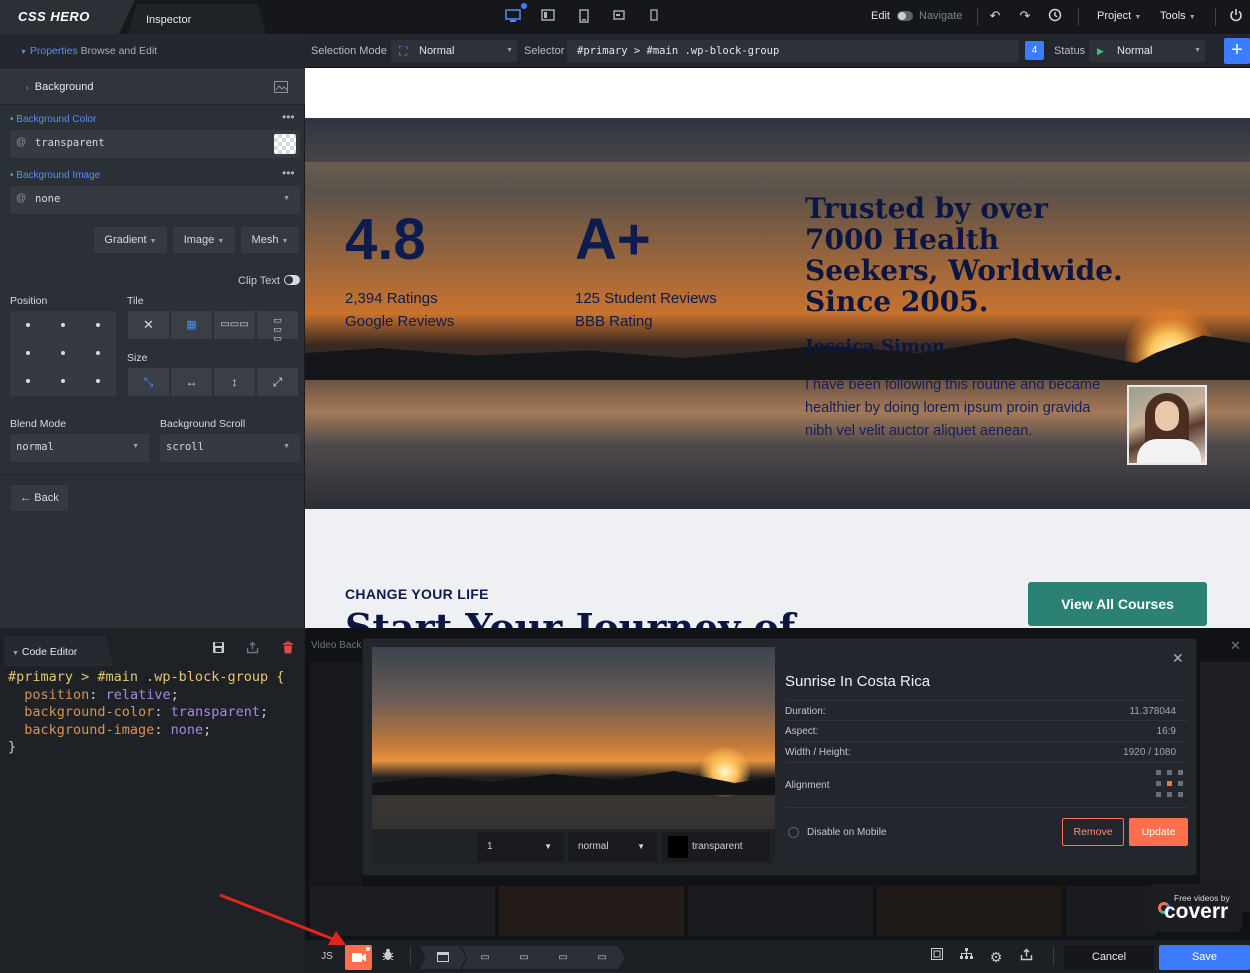 This screenshot has width=1250, height=973. What do you see at coordinates (1100, 51) in the screenshot?
I see `play-icon: ▶` at bounding box center [1100, 51].